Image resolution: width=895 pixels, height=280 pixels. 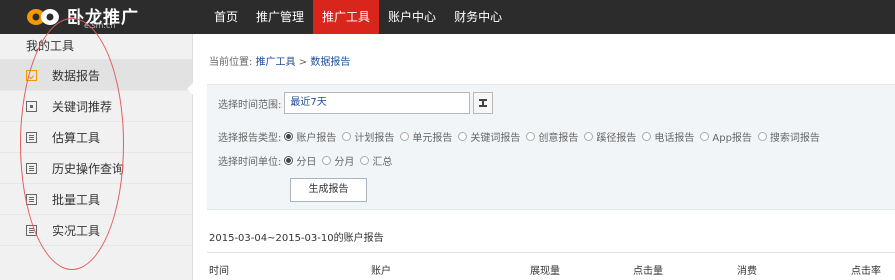 I want to click on radio-report-unit: 单元报告, so click(x=426, y=136).